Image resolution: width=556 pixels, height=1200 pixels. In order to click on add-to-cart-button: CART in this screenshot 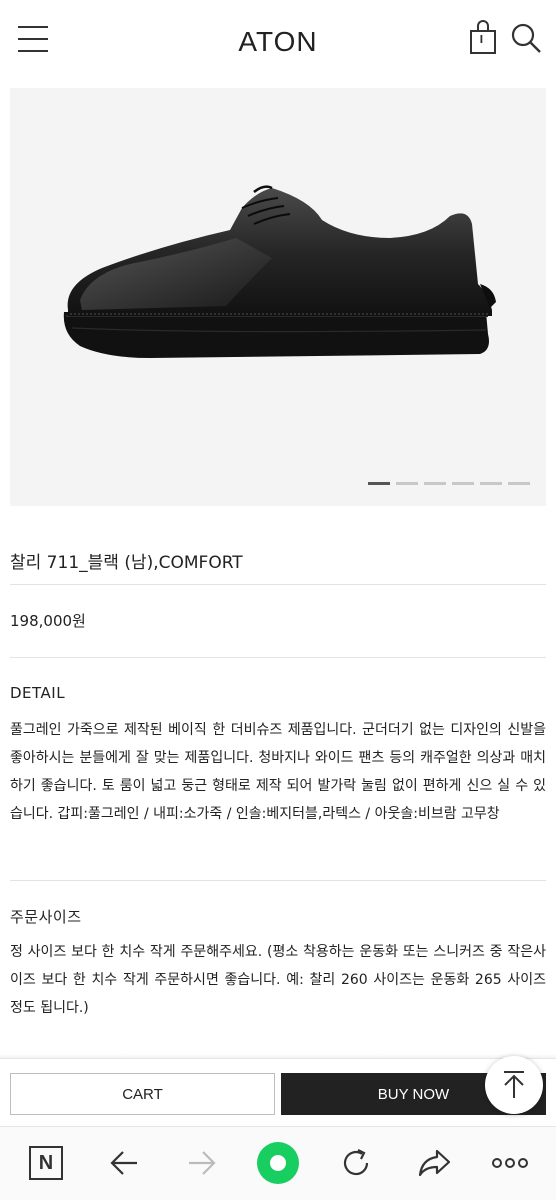, I will do `click(142, 1094)`.